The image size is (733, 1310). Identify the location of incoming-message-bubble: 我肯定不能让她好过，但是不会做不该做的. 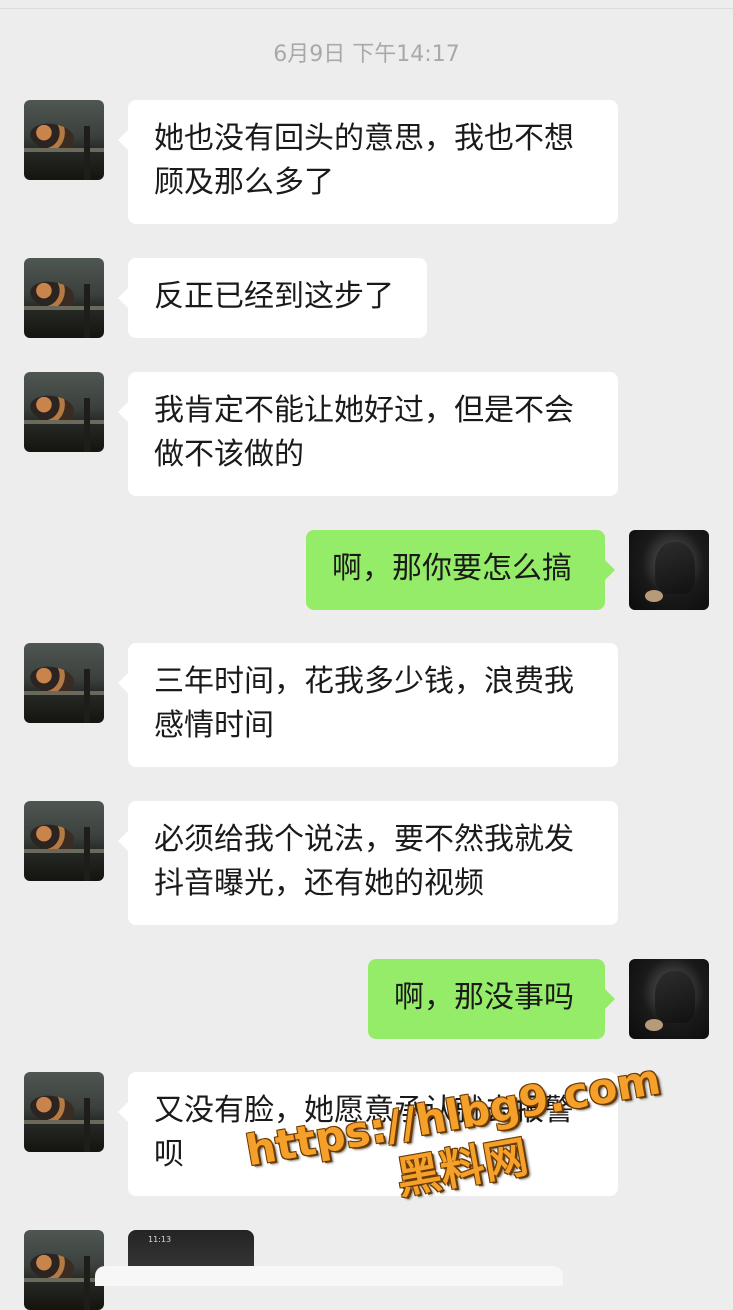
(368, 434).